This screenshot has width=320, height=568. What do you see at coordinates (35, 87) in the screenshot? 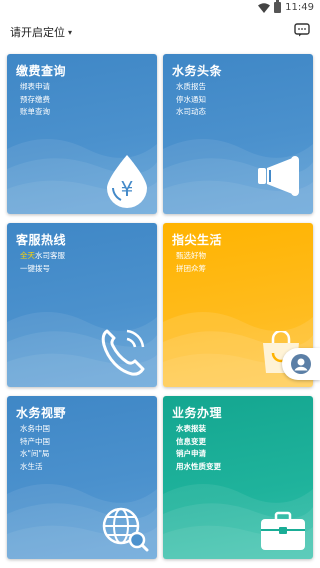
I see `menu-item-bind-meter: 绑表申请` at bounding box center [35, 87].